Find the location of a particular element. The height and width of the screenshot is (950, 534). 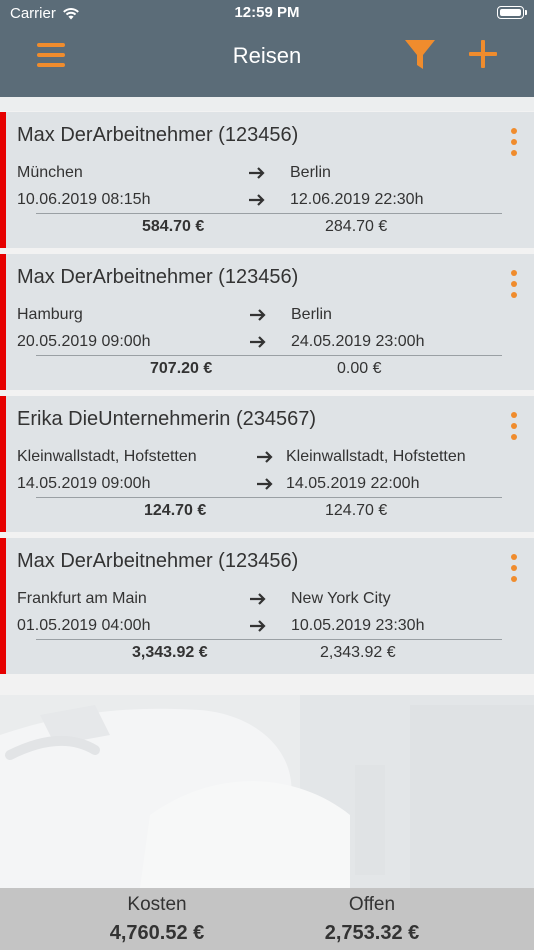

to-date: 10.05.2019 23:30h is located at coordinates (358, 625).